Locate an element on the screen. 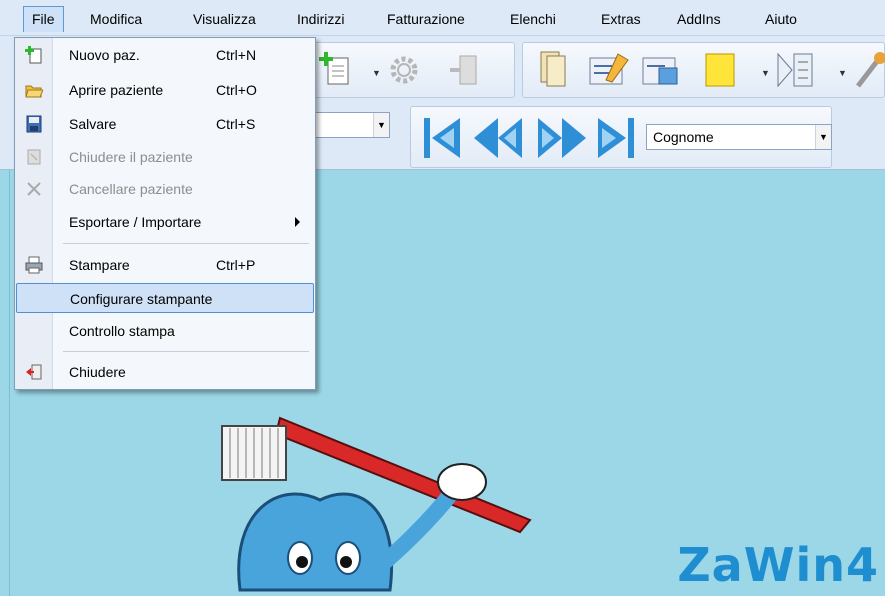  note-dropdown-caret: ▼ is located at coordinates (765, 73).